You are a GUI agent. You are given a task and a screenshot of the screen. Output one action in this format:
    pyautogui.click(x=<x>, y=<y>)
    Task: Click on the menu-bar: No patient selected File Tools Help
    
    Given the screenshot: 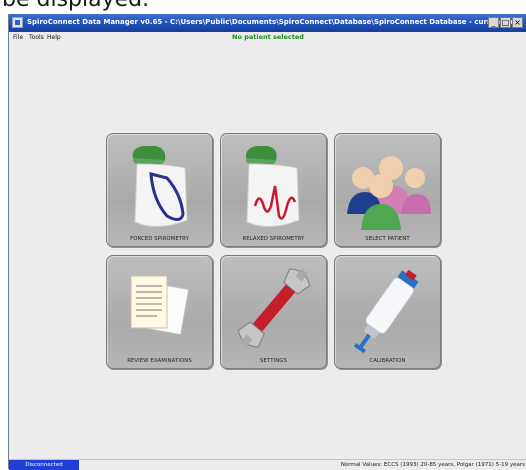 What is the action you would take?
    pyautogui.click(x=267, y=37)
    